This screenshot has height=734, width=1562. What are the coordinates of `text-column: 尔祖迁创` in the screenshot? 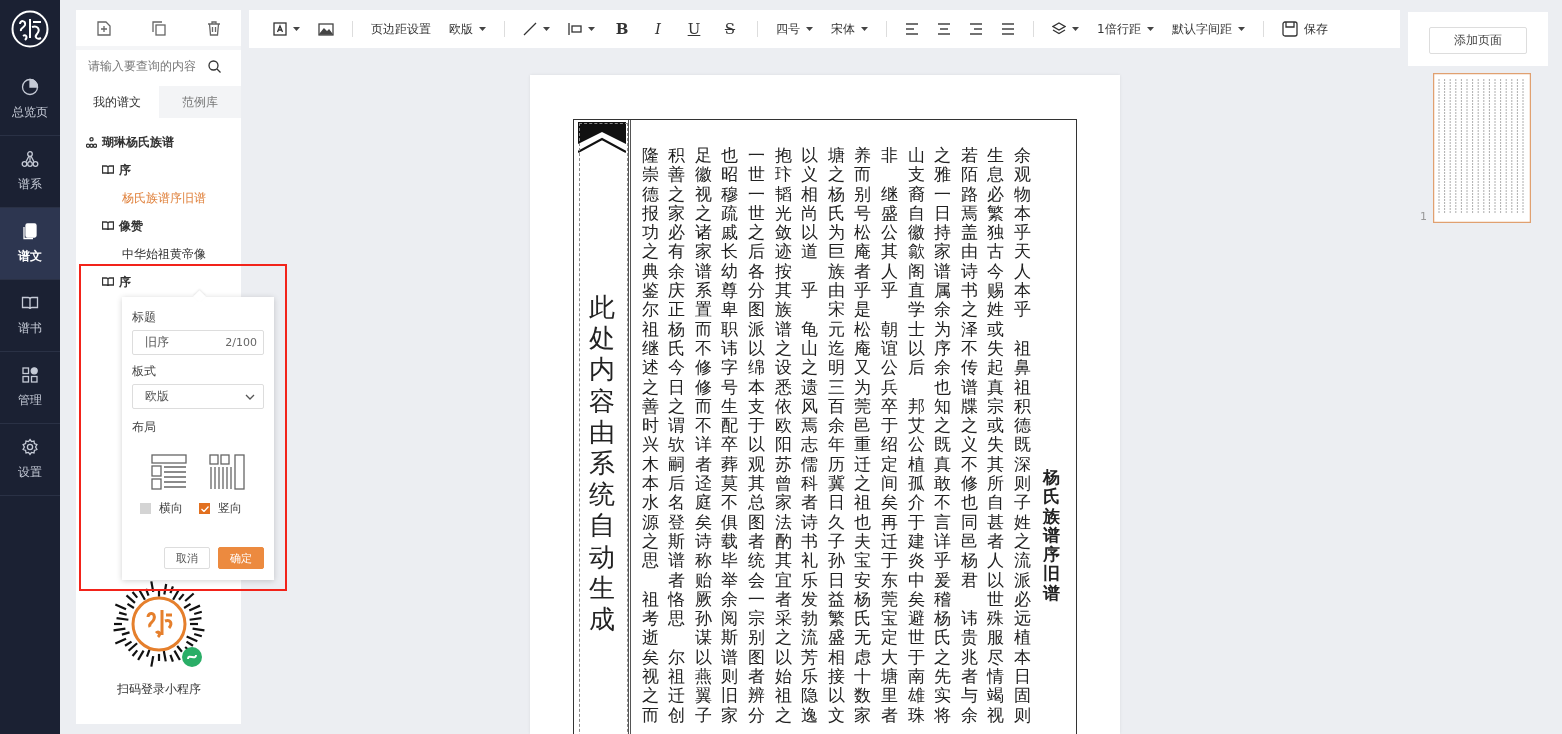 It's located at (677, 686).